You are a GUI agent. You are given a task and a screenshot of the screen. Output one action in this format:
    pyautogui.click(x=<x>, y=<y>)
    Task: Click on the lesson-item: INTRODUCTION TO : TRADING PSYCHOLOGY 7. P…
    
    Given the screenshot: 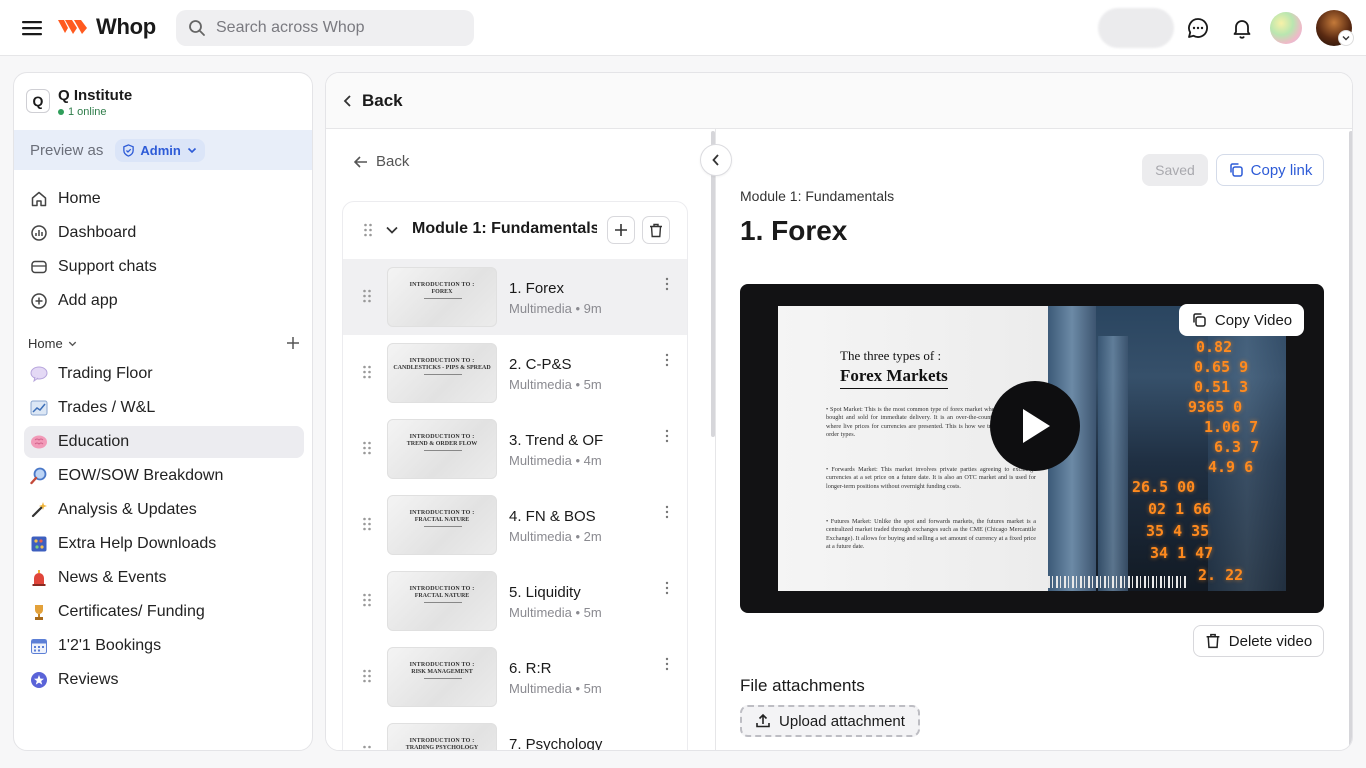 What is the action you would take?
    pyautogui.click(x=515, y=733)
    